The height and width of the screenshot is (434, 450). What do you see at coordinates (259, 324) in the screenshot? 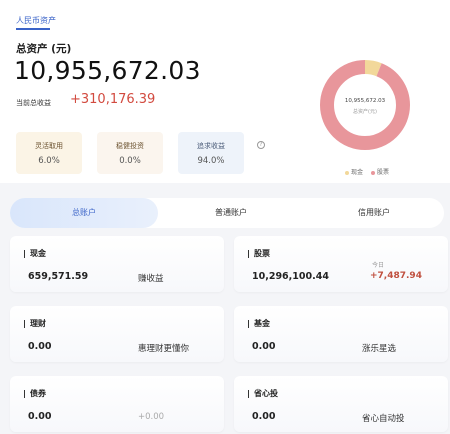
I see `card-title: 基金` at bounding box center [259, 324].